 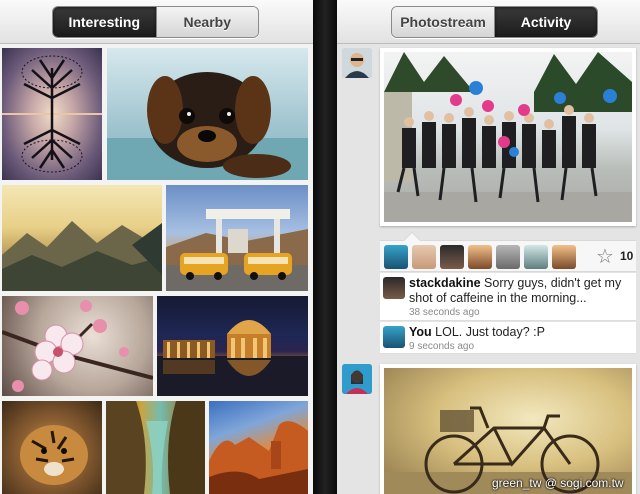 I want to click on photo-mountain-landscape, so click(x=82, y=238).